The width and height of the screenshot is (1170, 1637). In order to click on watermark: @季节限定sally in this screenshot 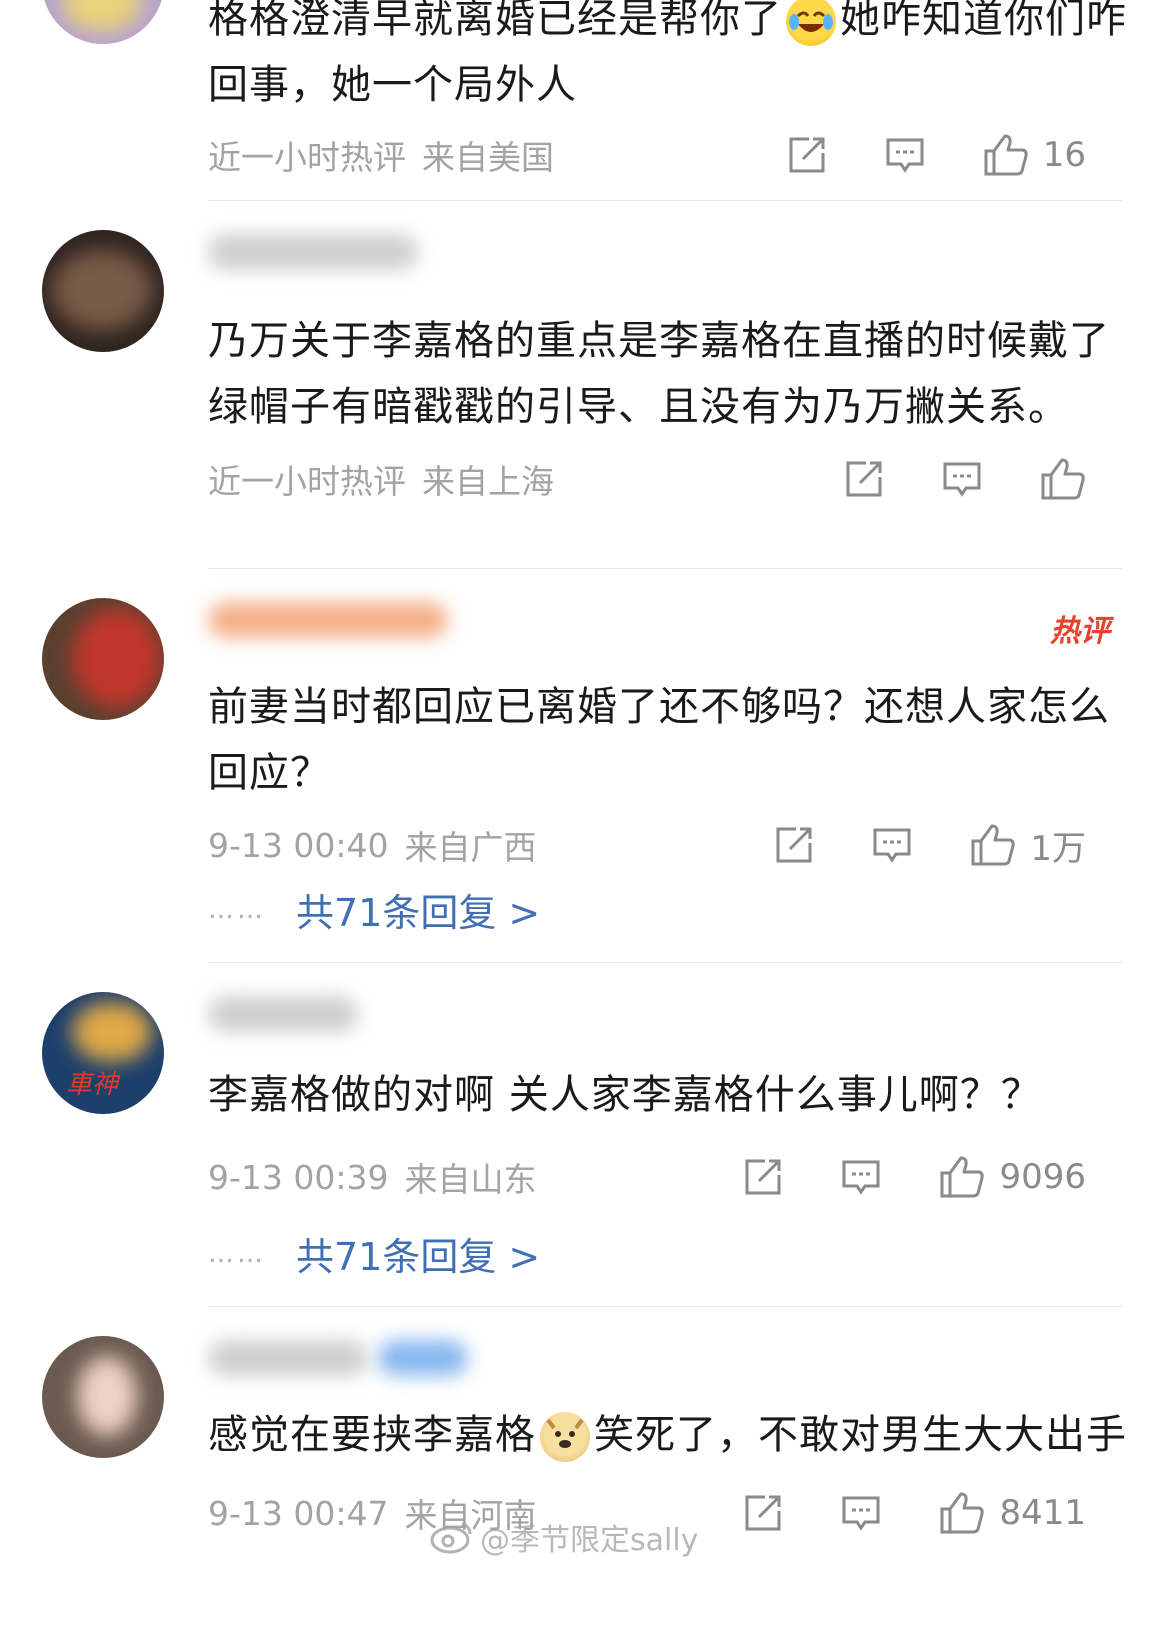, I will do `click(564, 1537)`.